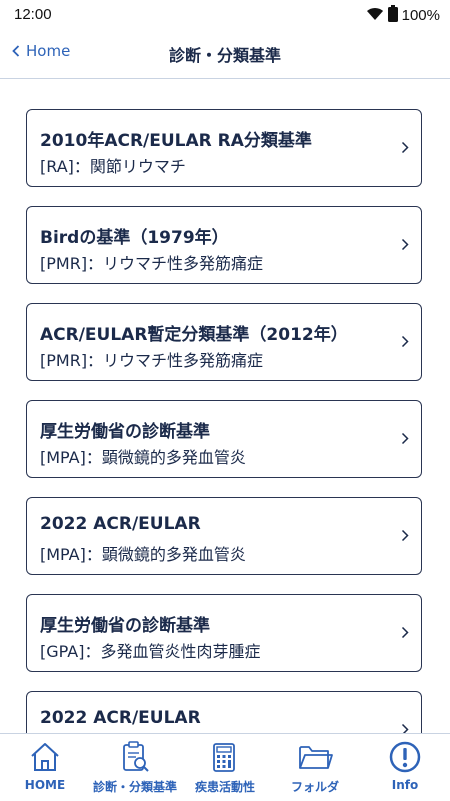  I want to click on criteria-card: ACR/EULAR暫定分類基準（2012年） [PMR]：リウマチ性多発筋痛症, so click(224, 342).